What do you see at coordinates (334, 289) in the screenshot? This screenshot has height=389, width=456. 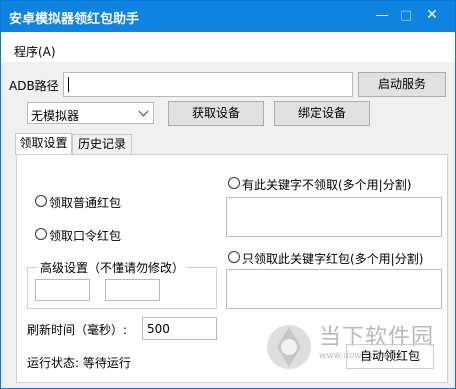 I see `include-keywords-input` at bounding box center [334, 289].